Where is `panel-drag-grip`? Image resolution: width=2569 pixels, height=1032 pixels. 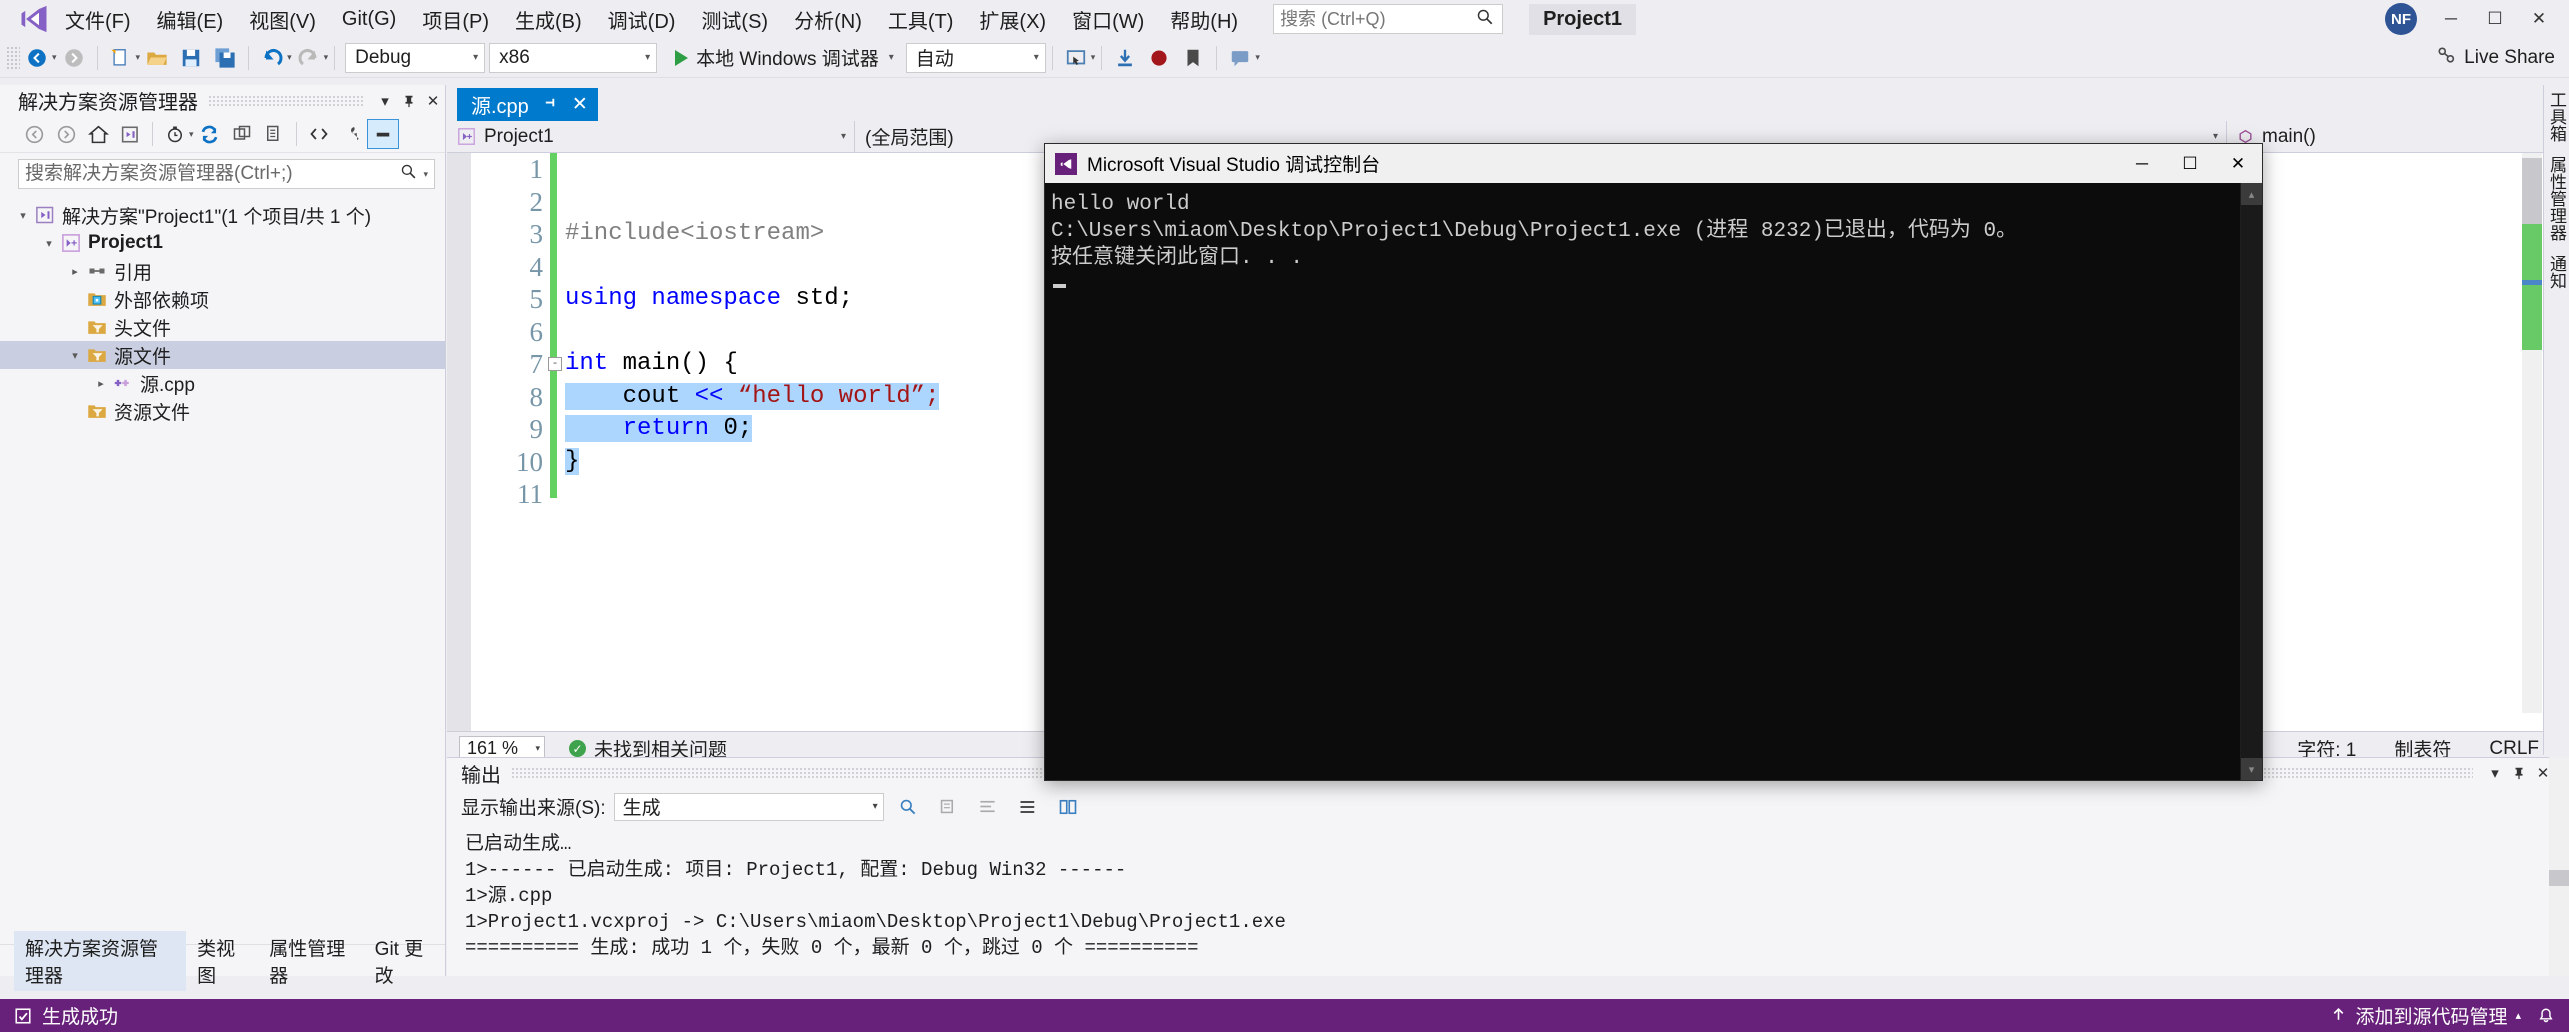 panel-drag-grip is located at coordinates (285, 100).